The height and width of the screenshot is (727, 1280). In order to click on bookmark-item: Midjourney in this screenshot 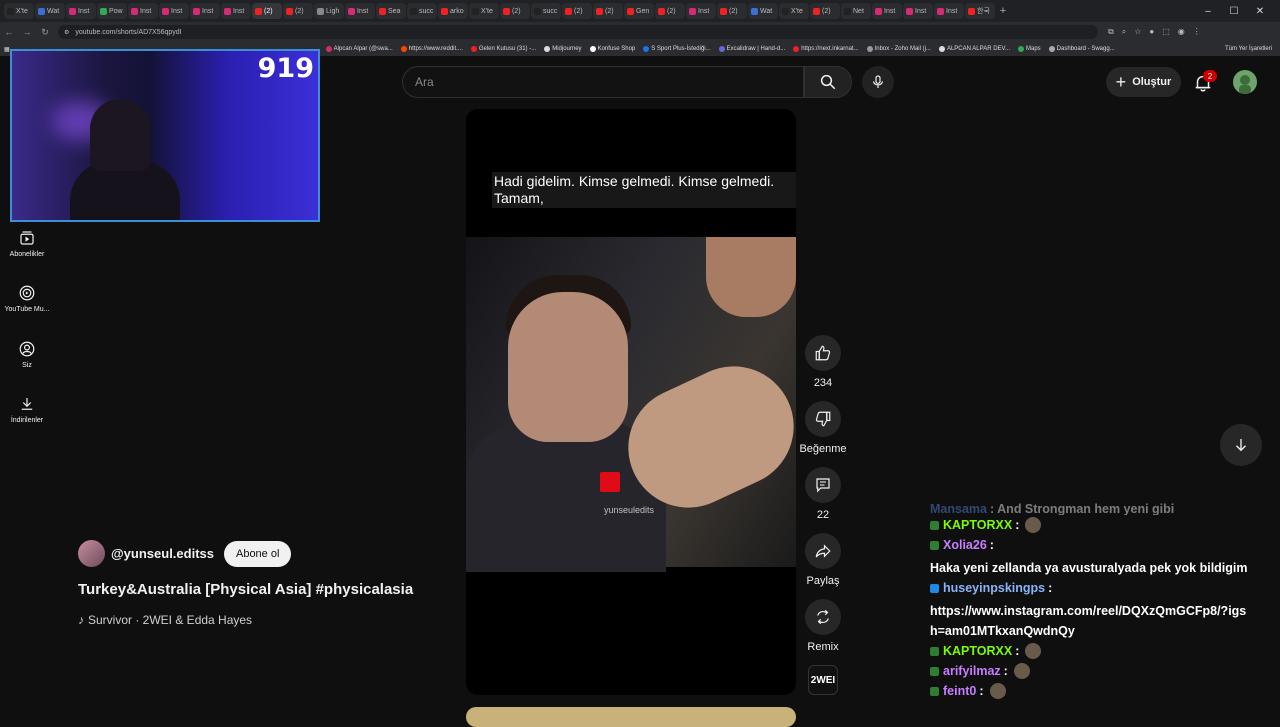, I will do `click(563, 49)`.